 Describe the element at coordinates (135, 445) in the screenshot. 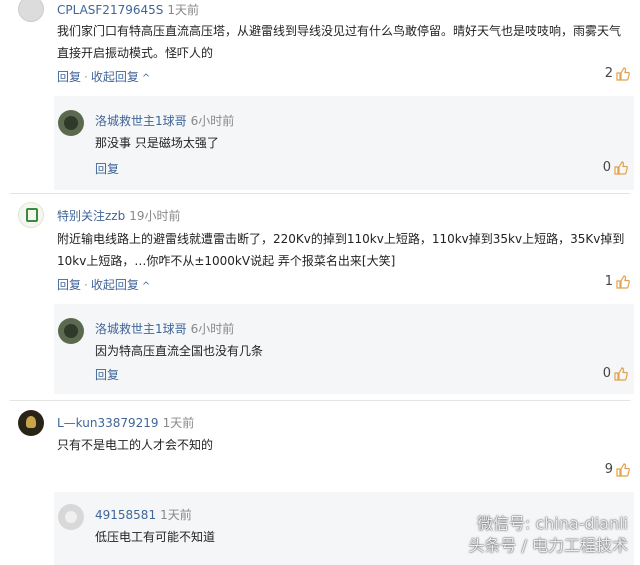

I see `comment-text: 只有不是电工的人才会不知的` at that location.